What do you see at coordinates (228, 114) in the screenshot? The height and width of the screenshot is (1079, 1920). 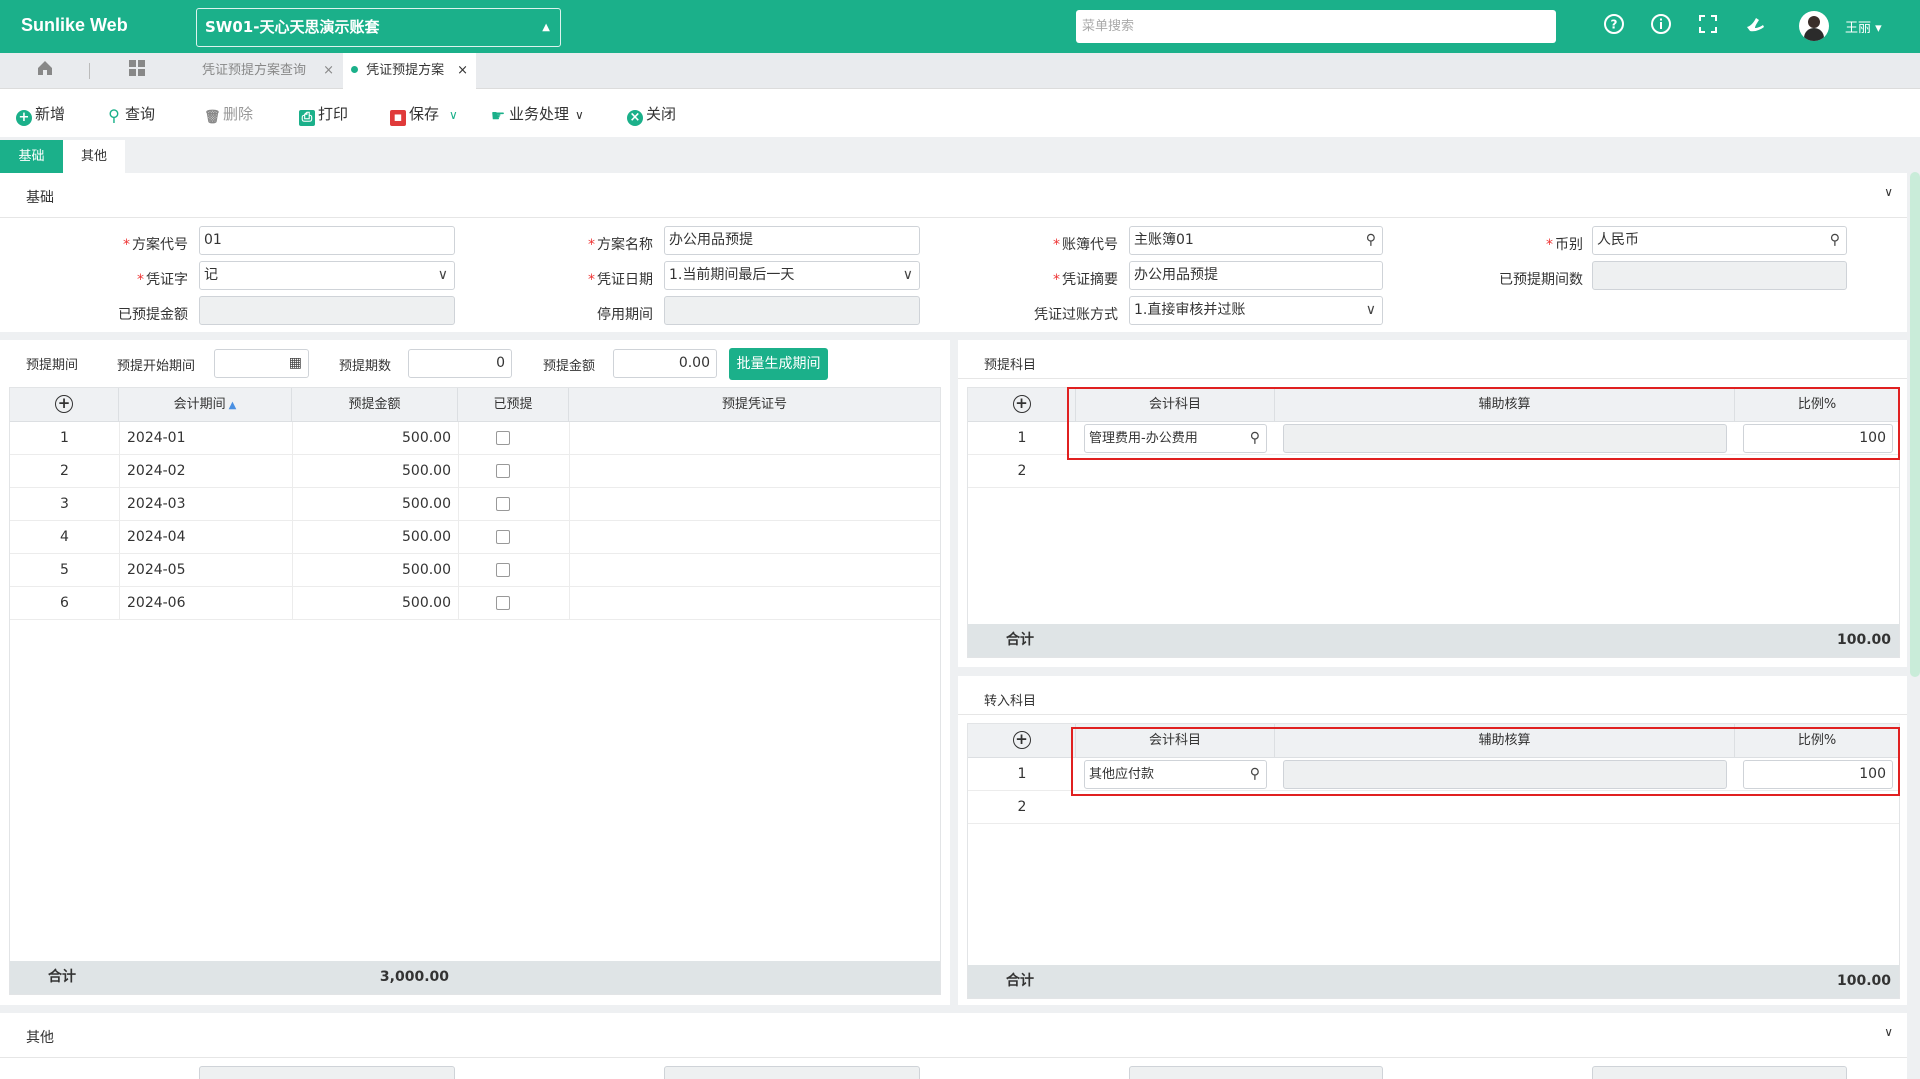 I see `delete-button: 🗑 删除` at bounding box center [228, 114].